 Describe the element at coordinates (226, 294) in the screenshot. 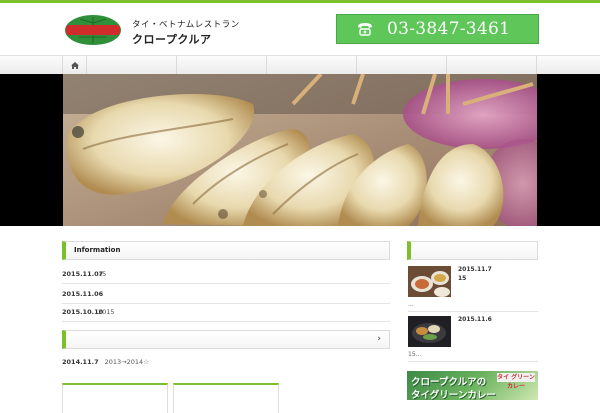

I see `info-list-item: 2015.11.06` at that location.